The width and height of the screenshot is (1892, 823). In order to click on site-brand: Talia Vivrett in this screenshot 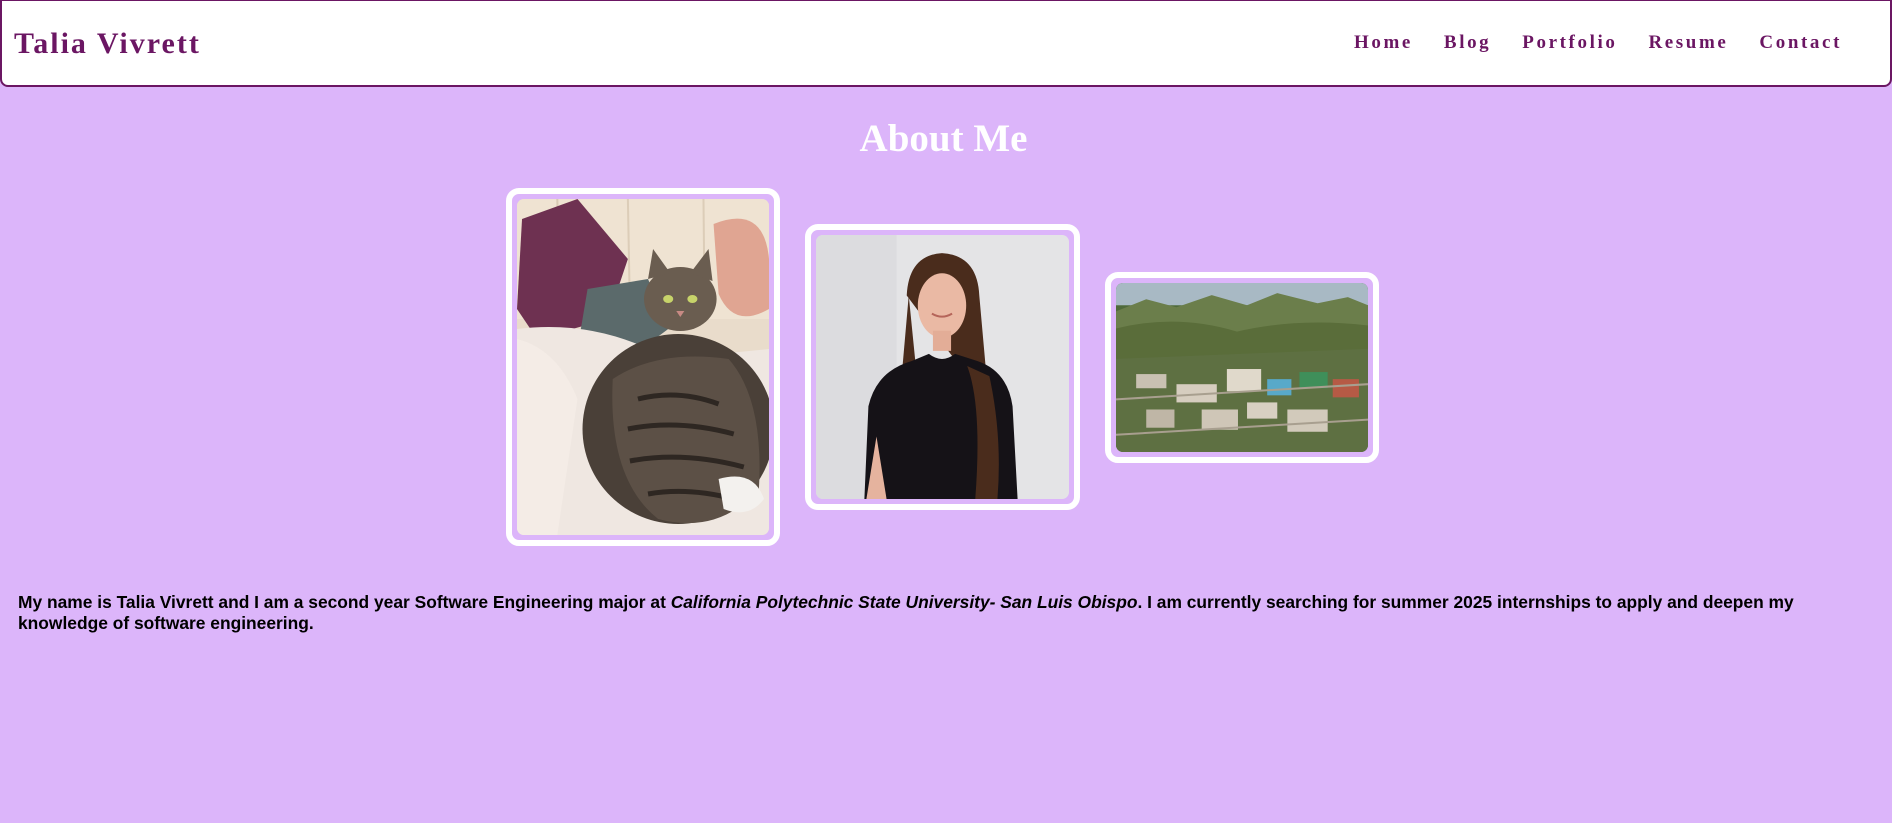, I will do `click(107, 44)`.